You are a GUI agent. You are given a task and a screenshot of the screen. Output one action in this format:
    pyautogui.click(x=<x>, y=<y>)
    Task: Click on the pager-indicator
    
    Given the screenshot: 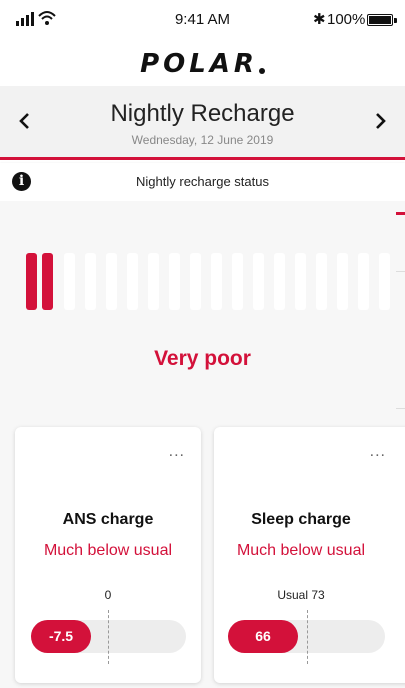 What is the action you would take?
    pyautogui.click(x=400, y=213)
    